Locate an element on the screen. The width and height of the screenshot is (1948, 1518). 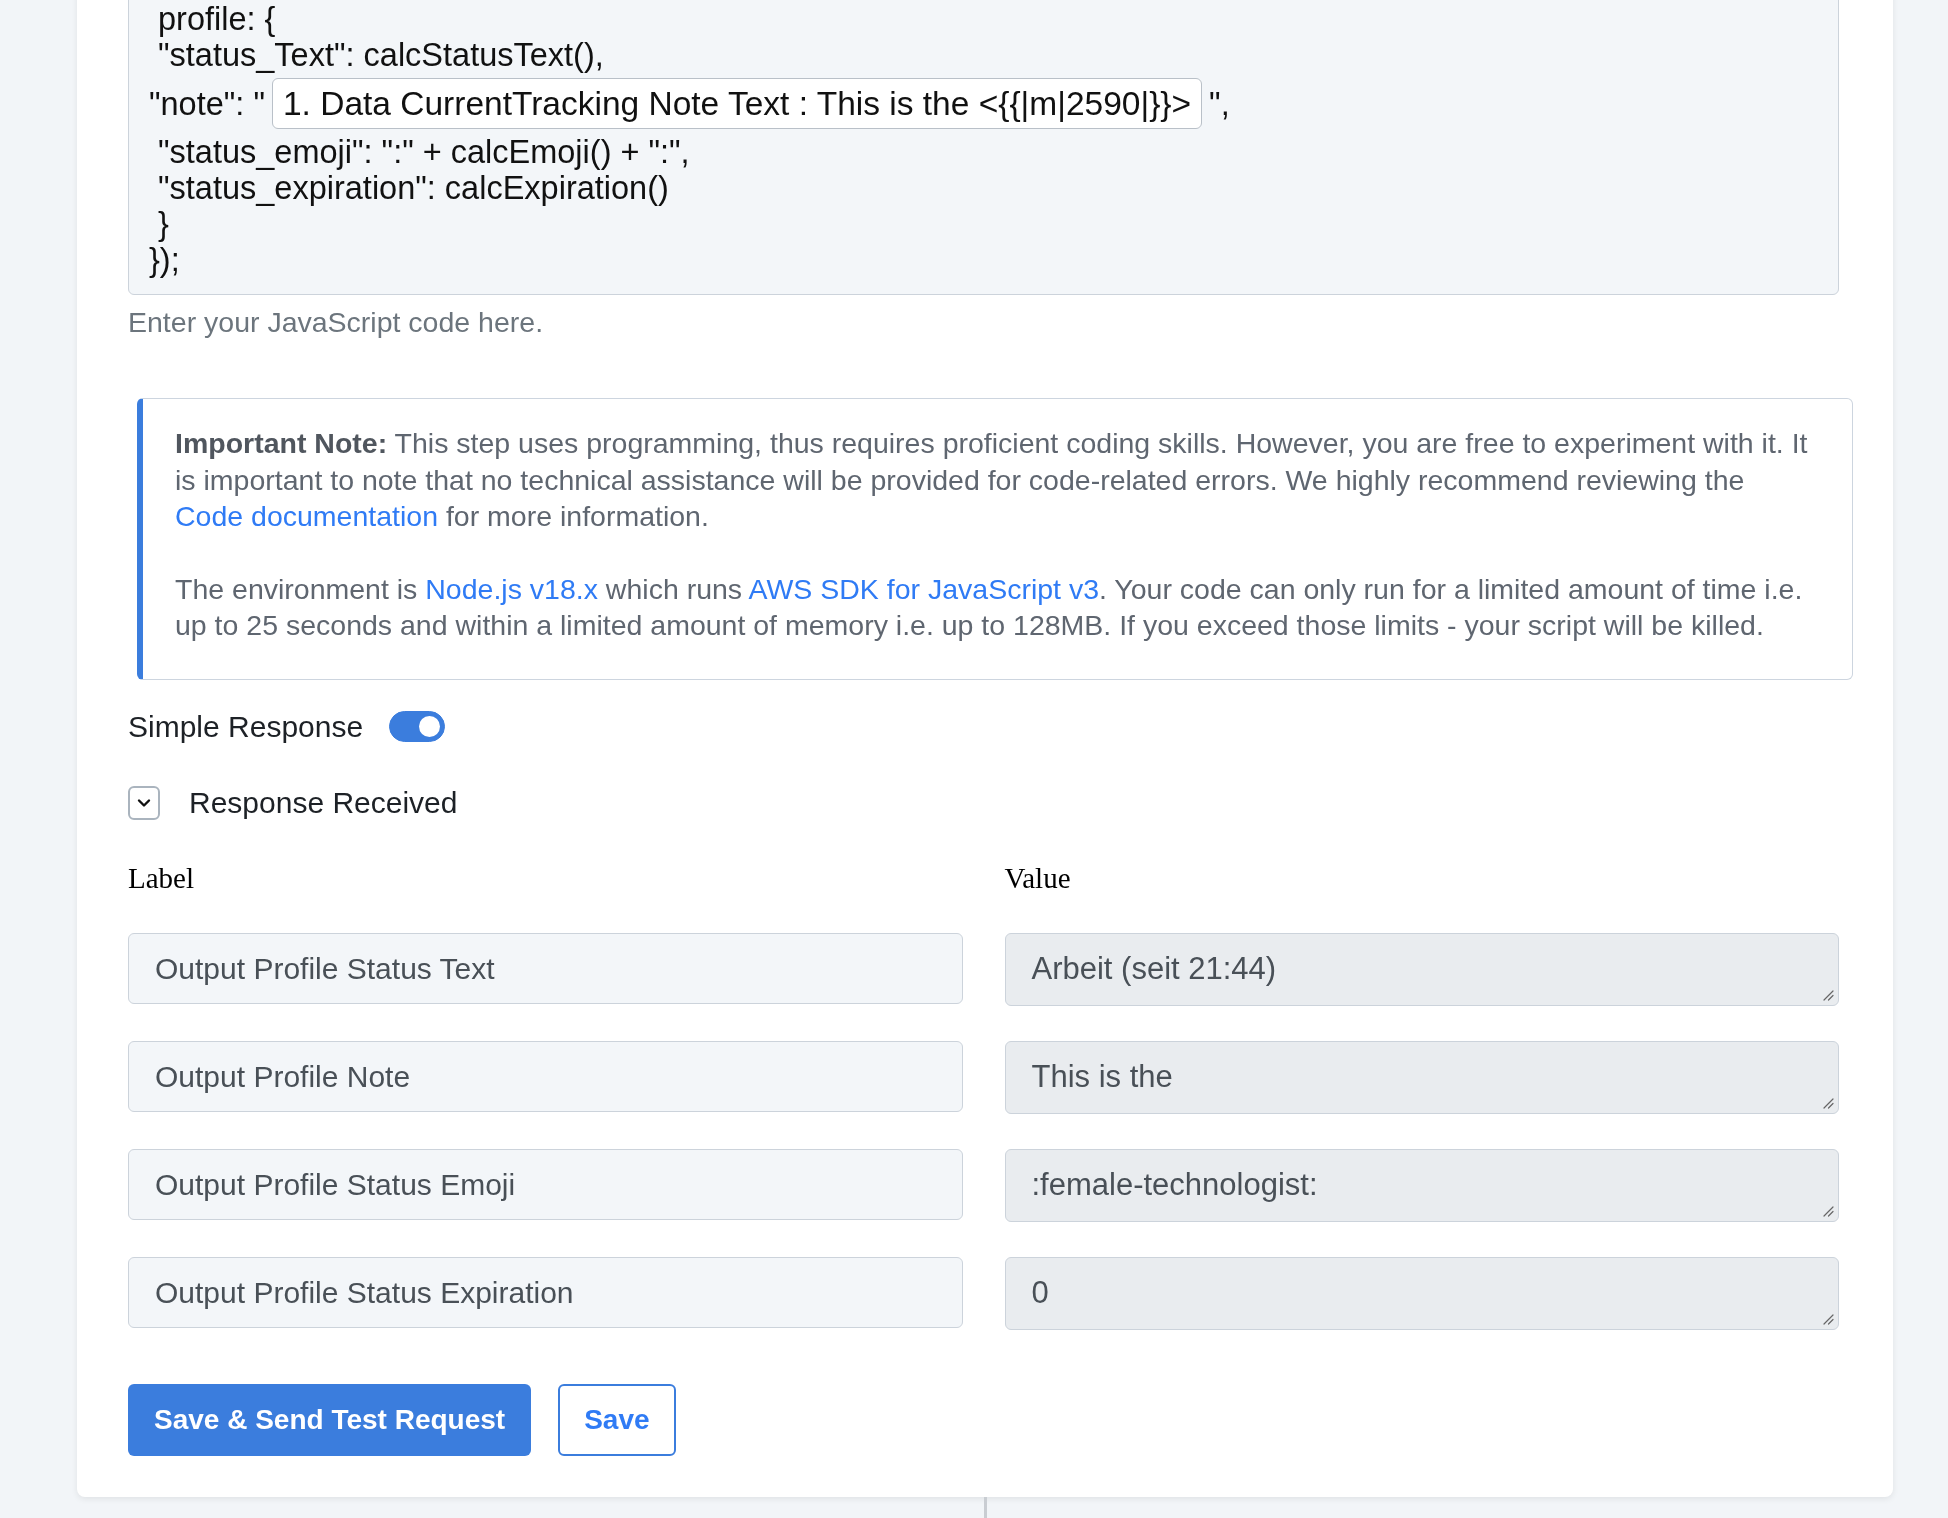
code-line: "status_expiration": calcExpiration() is located at coordinates (413, 188).